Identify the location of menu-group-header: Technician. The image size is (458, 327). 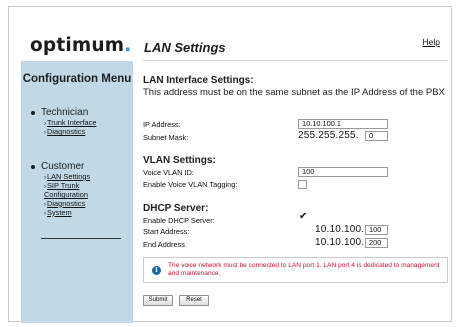
(63, 112).